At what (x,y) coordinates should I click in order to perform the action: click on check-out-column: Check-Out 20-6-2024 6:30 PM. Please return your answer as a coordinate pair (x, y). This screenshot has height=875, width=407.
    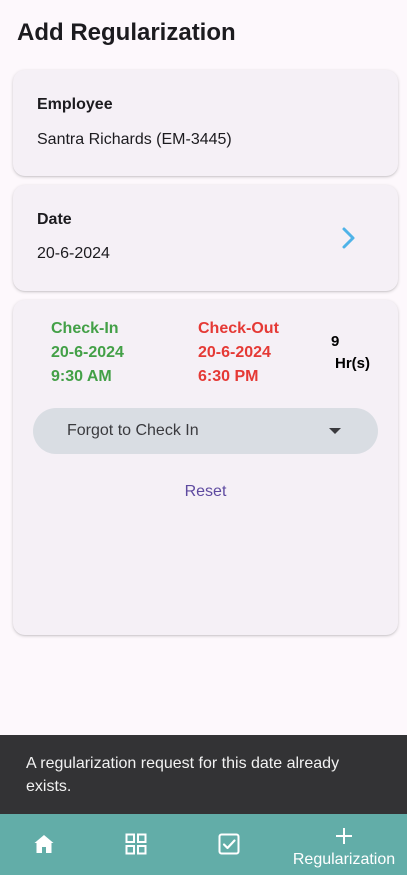
    Looking at the image, I should click on (238, 353).